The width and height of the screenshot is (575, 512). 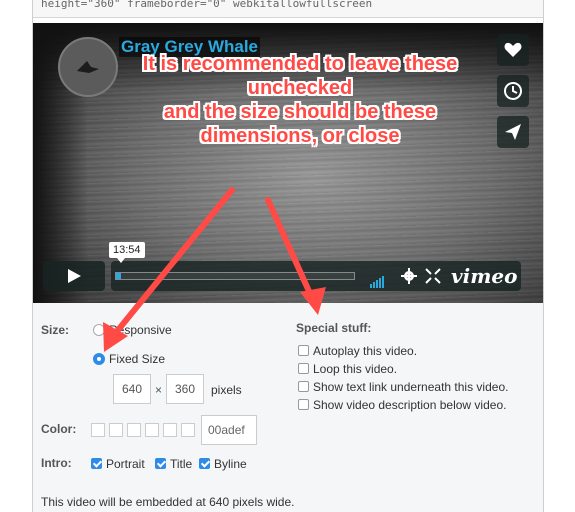 What do you see at coordinates (313, 301) in the screenshot?
I see `arrowhead-special` at bounding box center [313, 301].